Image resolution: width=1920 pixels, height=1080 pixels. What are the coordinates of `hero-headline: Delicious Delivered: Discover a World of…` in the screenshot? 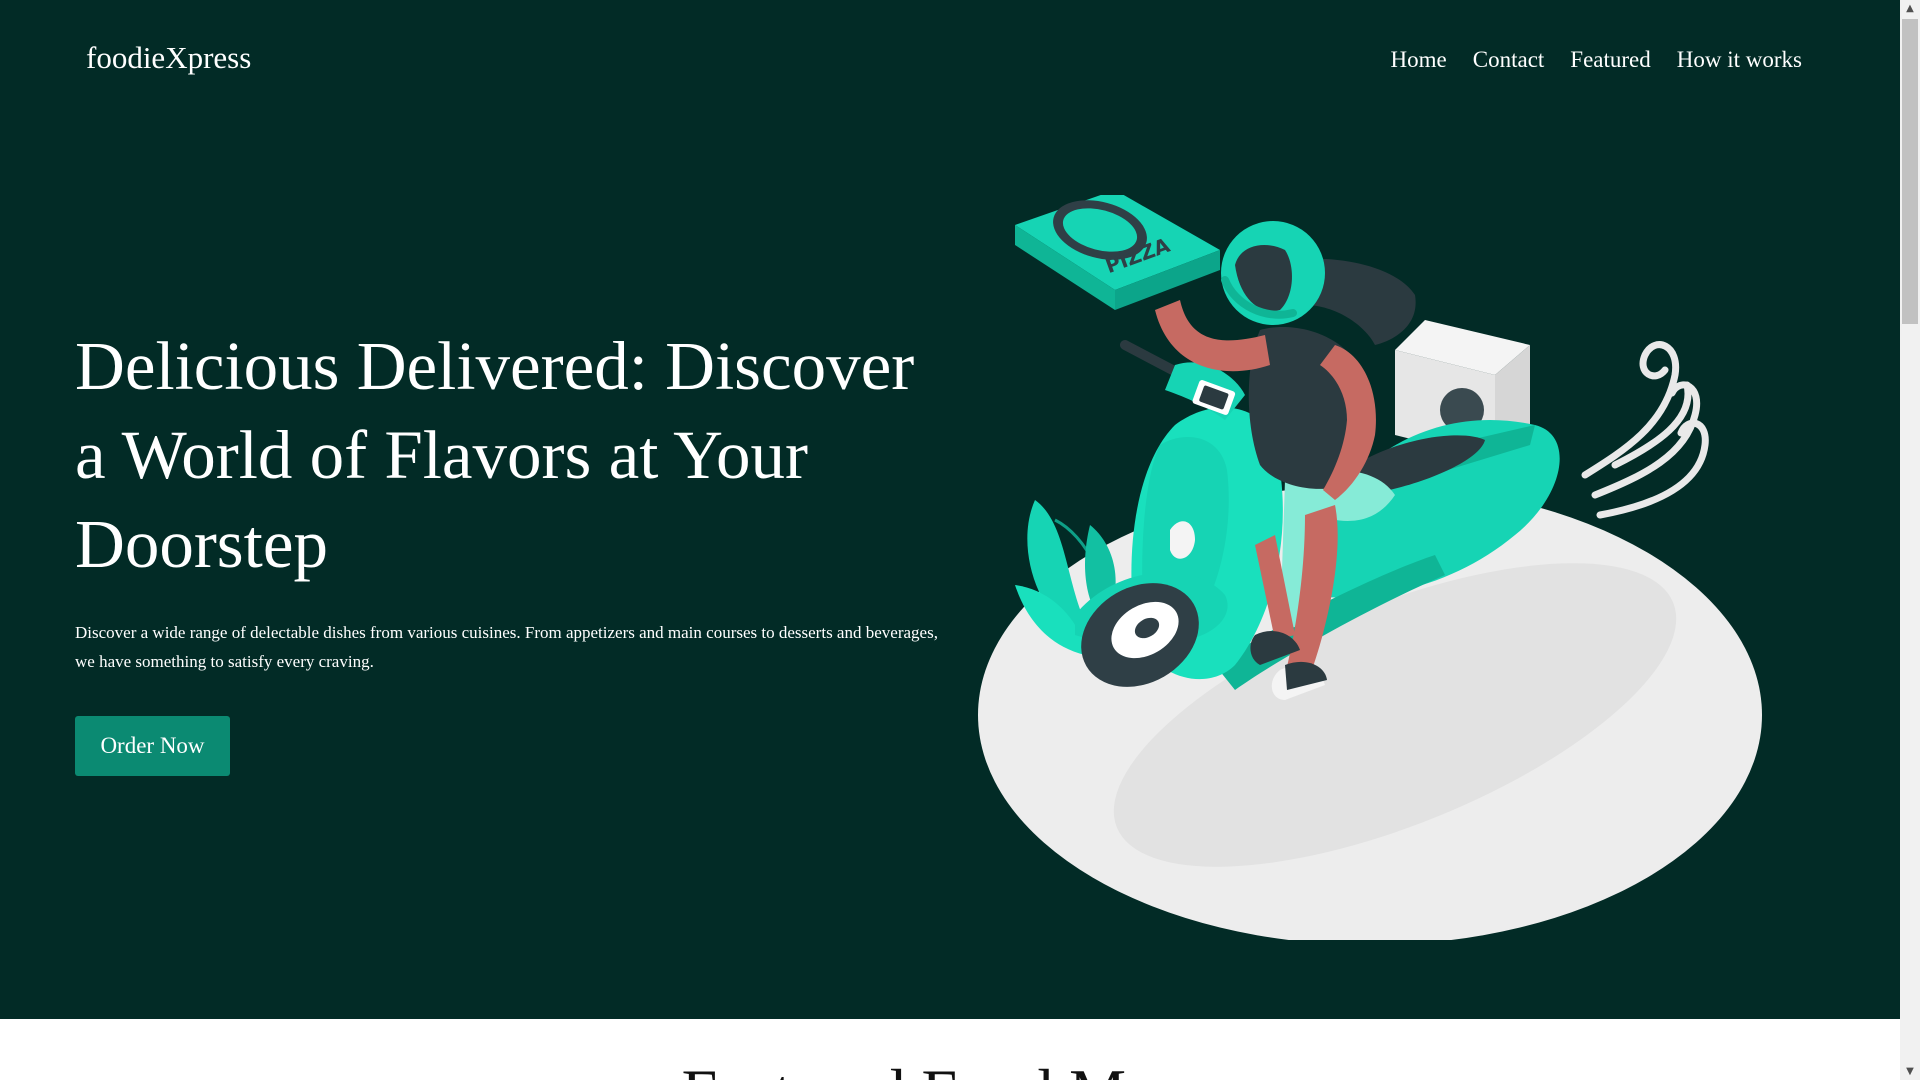 It's located at (495, 455).